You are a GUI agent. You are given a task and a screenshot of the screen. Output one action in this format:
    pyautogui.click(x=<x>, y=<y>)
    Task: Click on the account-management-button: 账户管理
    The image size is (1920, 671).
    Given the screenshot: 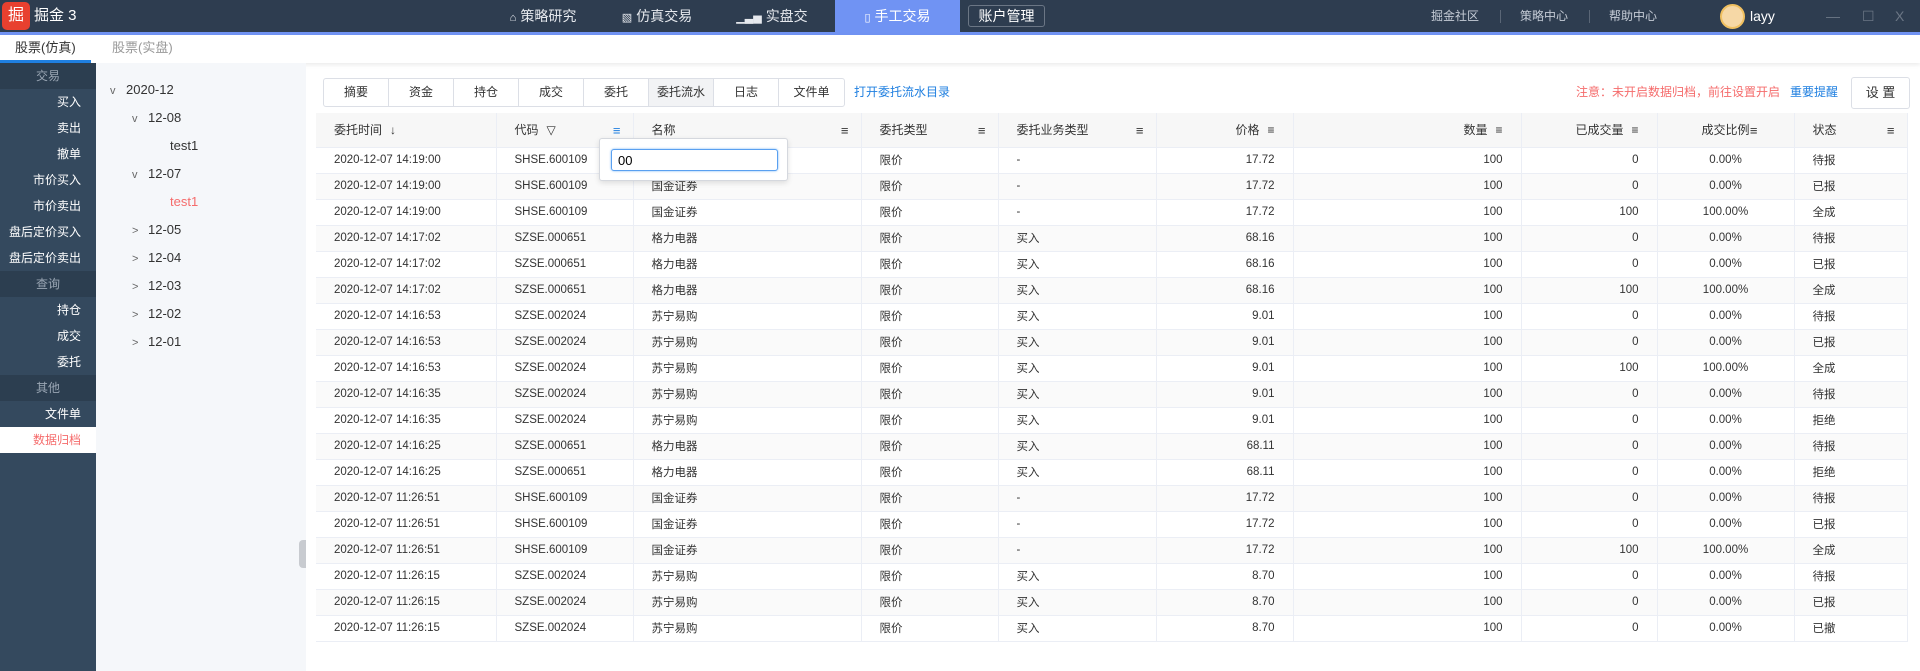 What is the action you would take?
    pyautogui.click(x=1006, y=16)
    